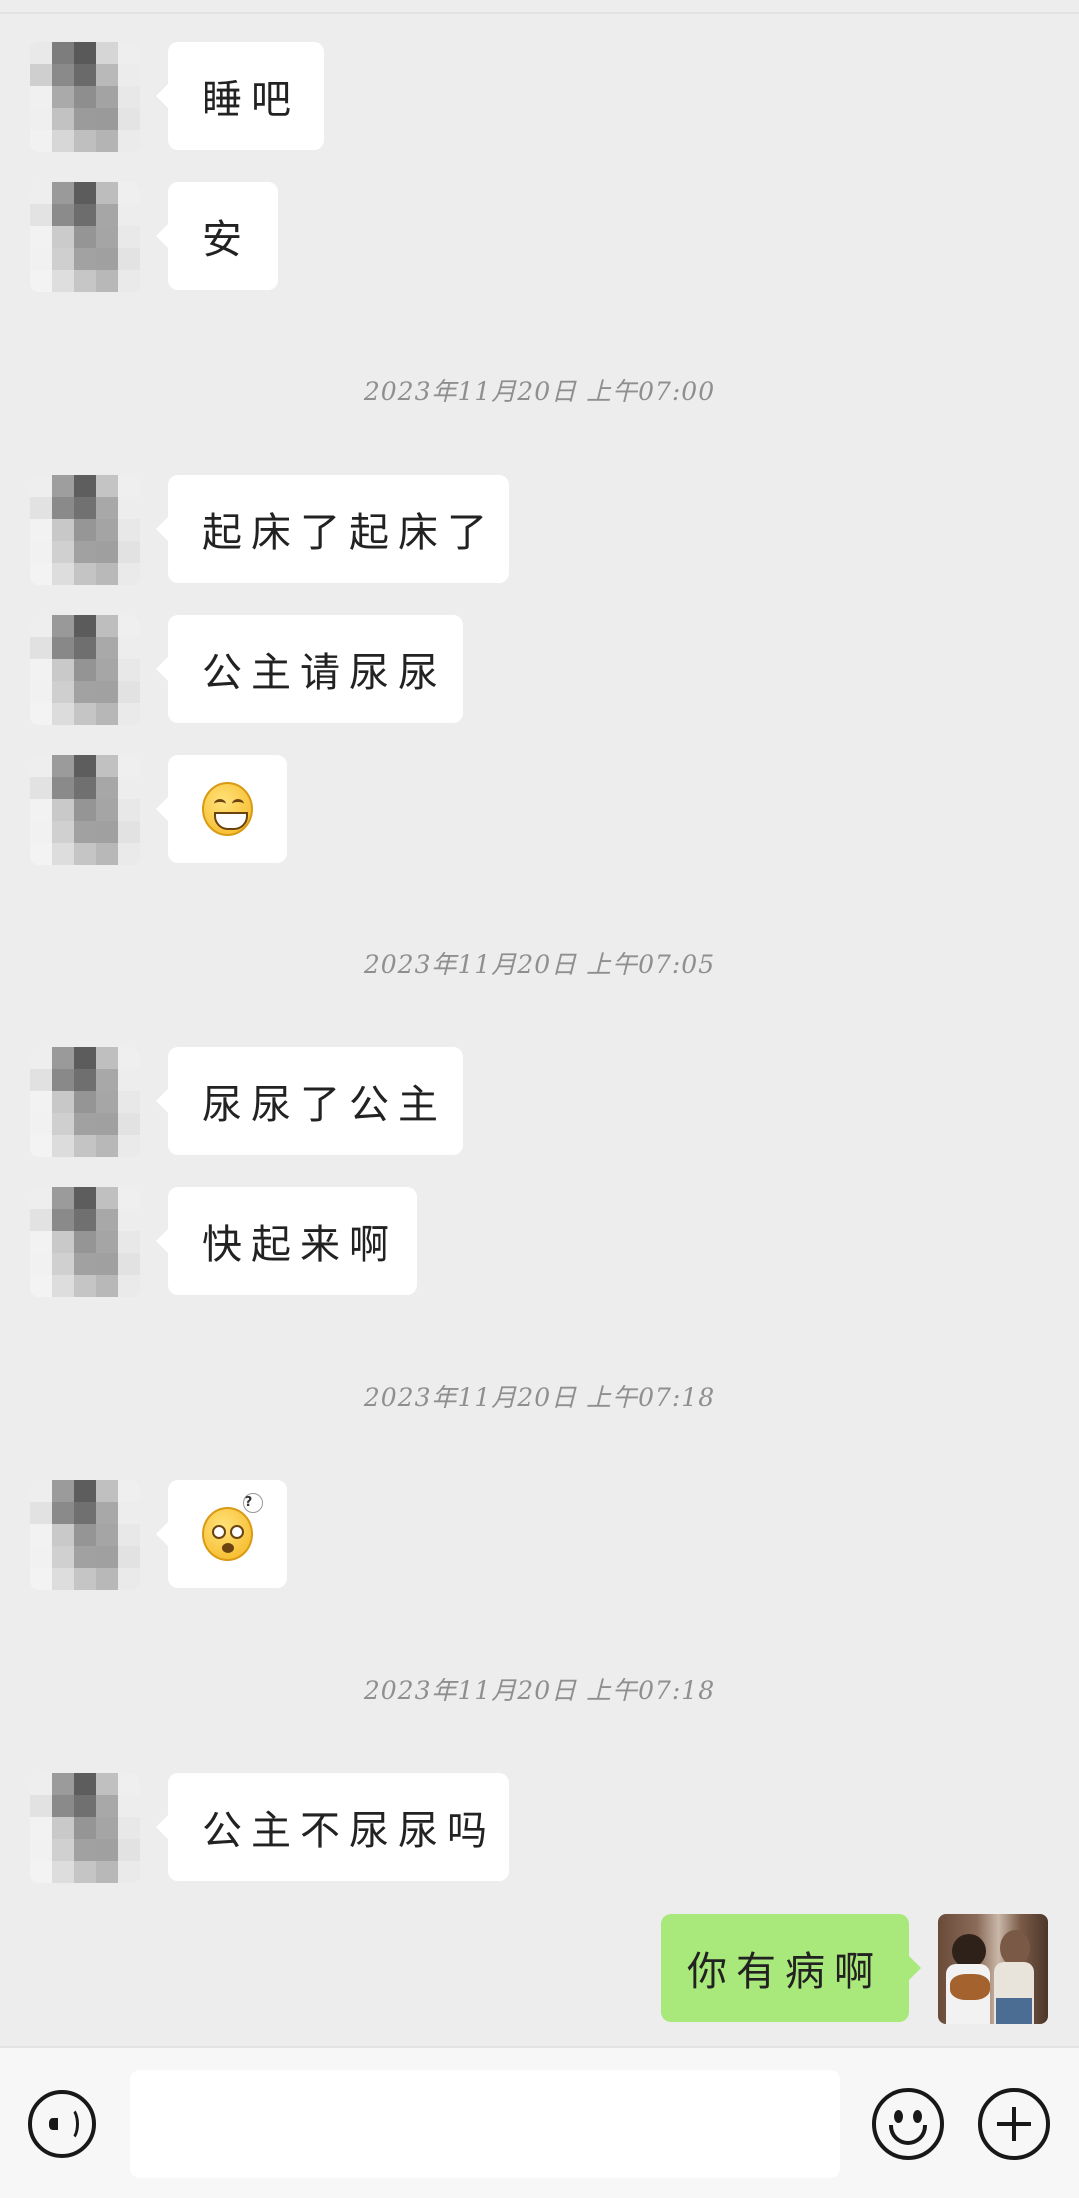 The width and height of the screenshot is (1079, 2198). I want to click on message-bubble: ?, so click(221, 1534).